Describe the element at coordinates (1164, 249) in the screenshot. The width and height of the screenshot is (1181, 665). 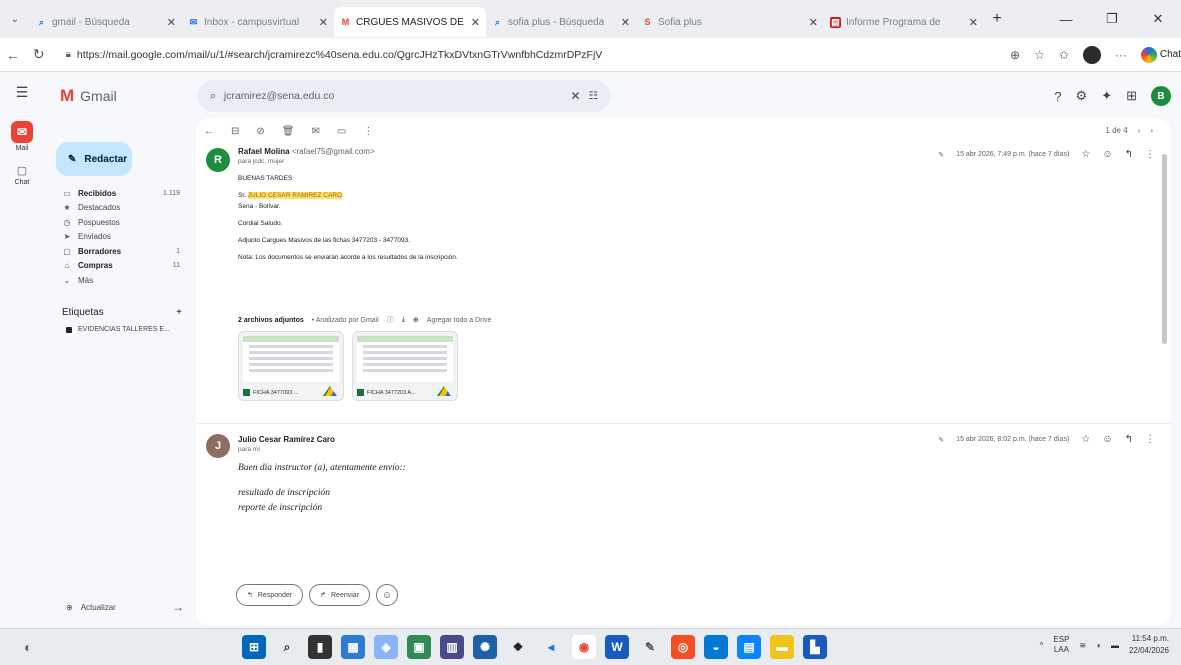
I see `scrollbar` at that location.